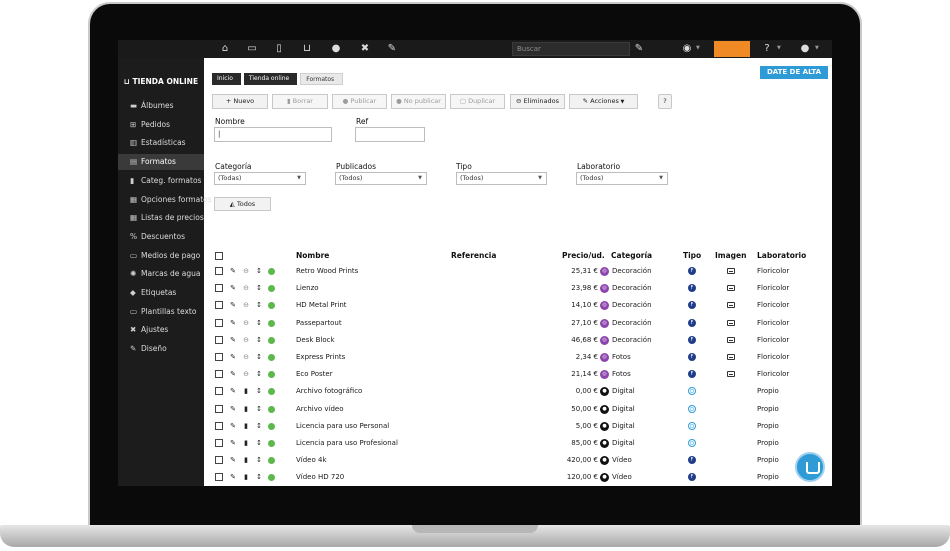 The image size is (950, 551). I want to click on row-nombre: Express Prints, so click(320, 357).